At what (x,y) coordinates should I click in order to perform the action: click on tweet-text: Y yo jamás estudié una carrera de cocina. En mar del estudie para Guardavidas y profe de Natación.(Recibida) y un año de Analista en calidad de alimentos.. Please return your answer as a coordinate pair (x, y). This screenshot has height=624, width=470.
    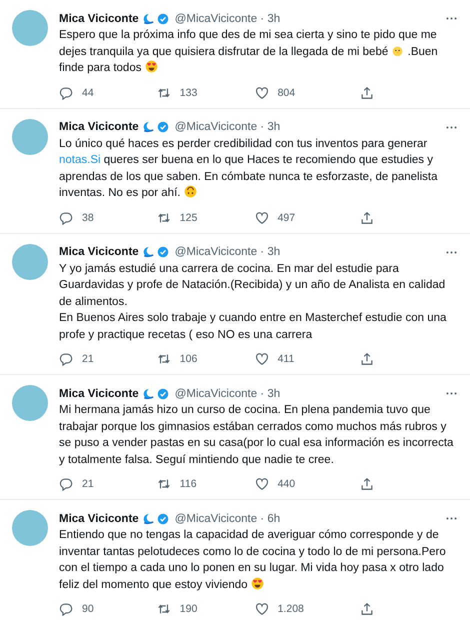
    Looking at the image, I should click on (252, 286).